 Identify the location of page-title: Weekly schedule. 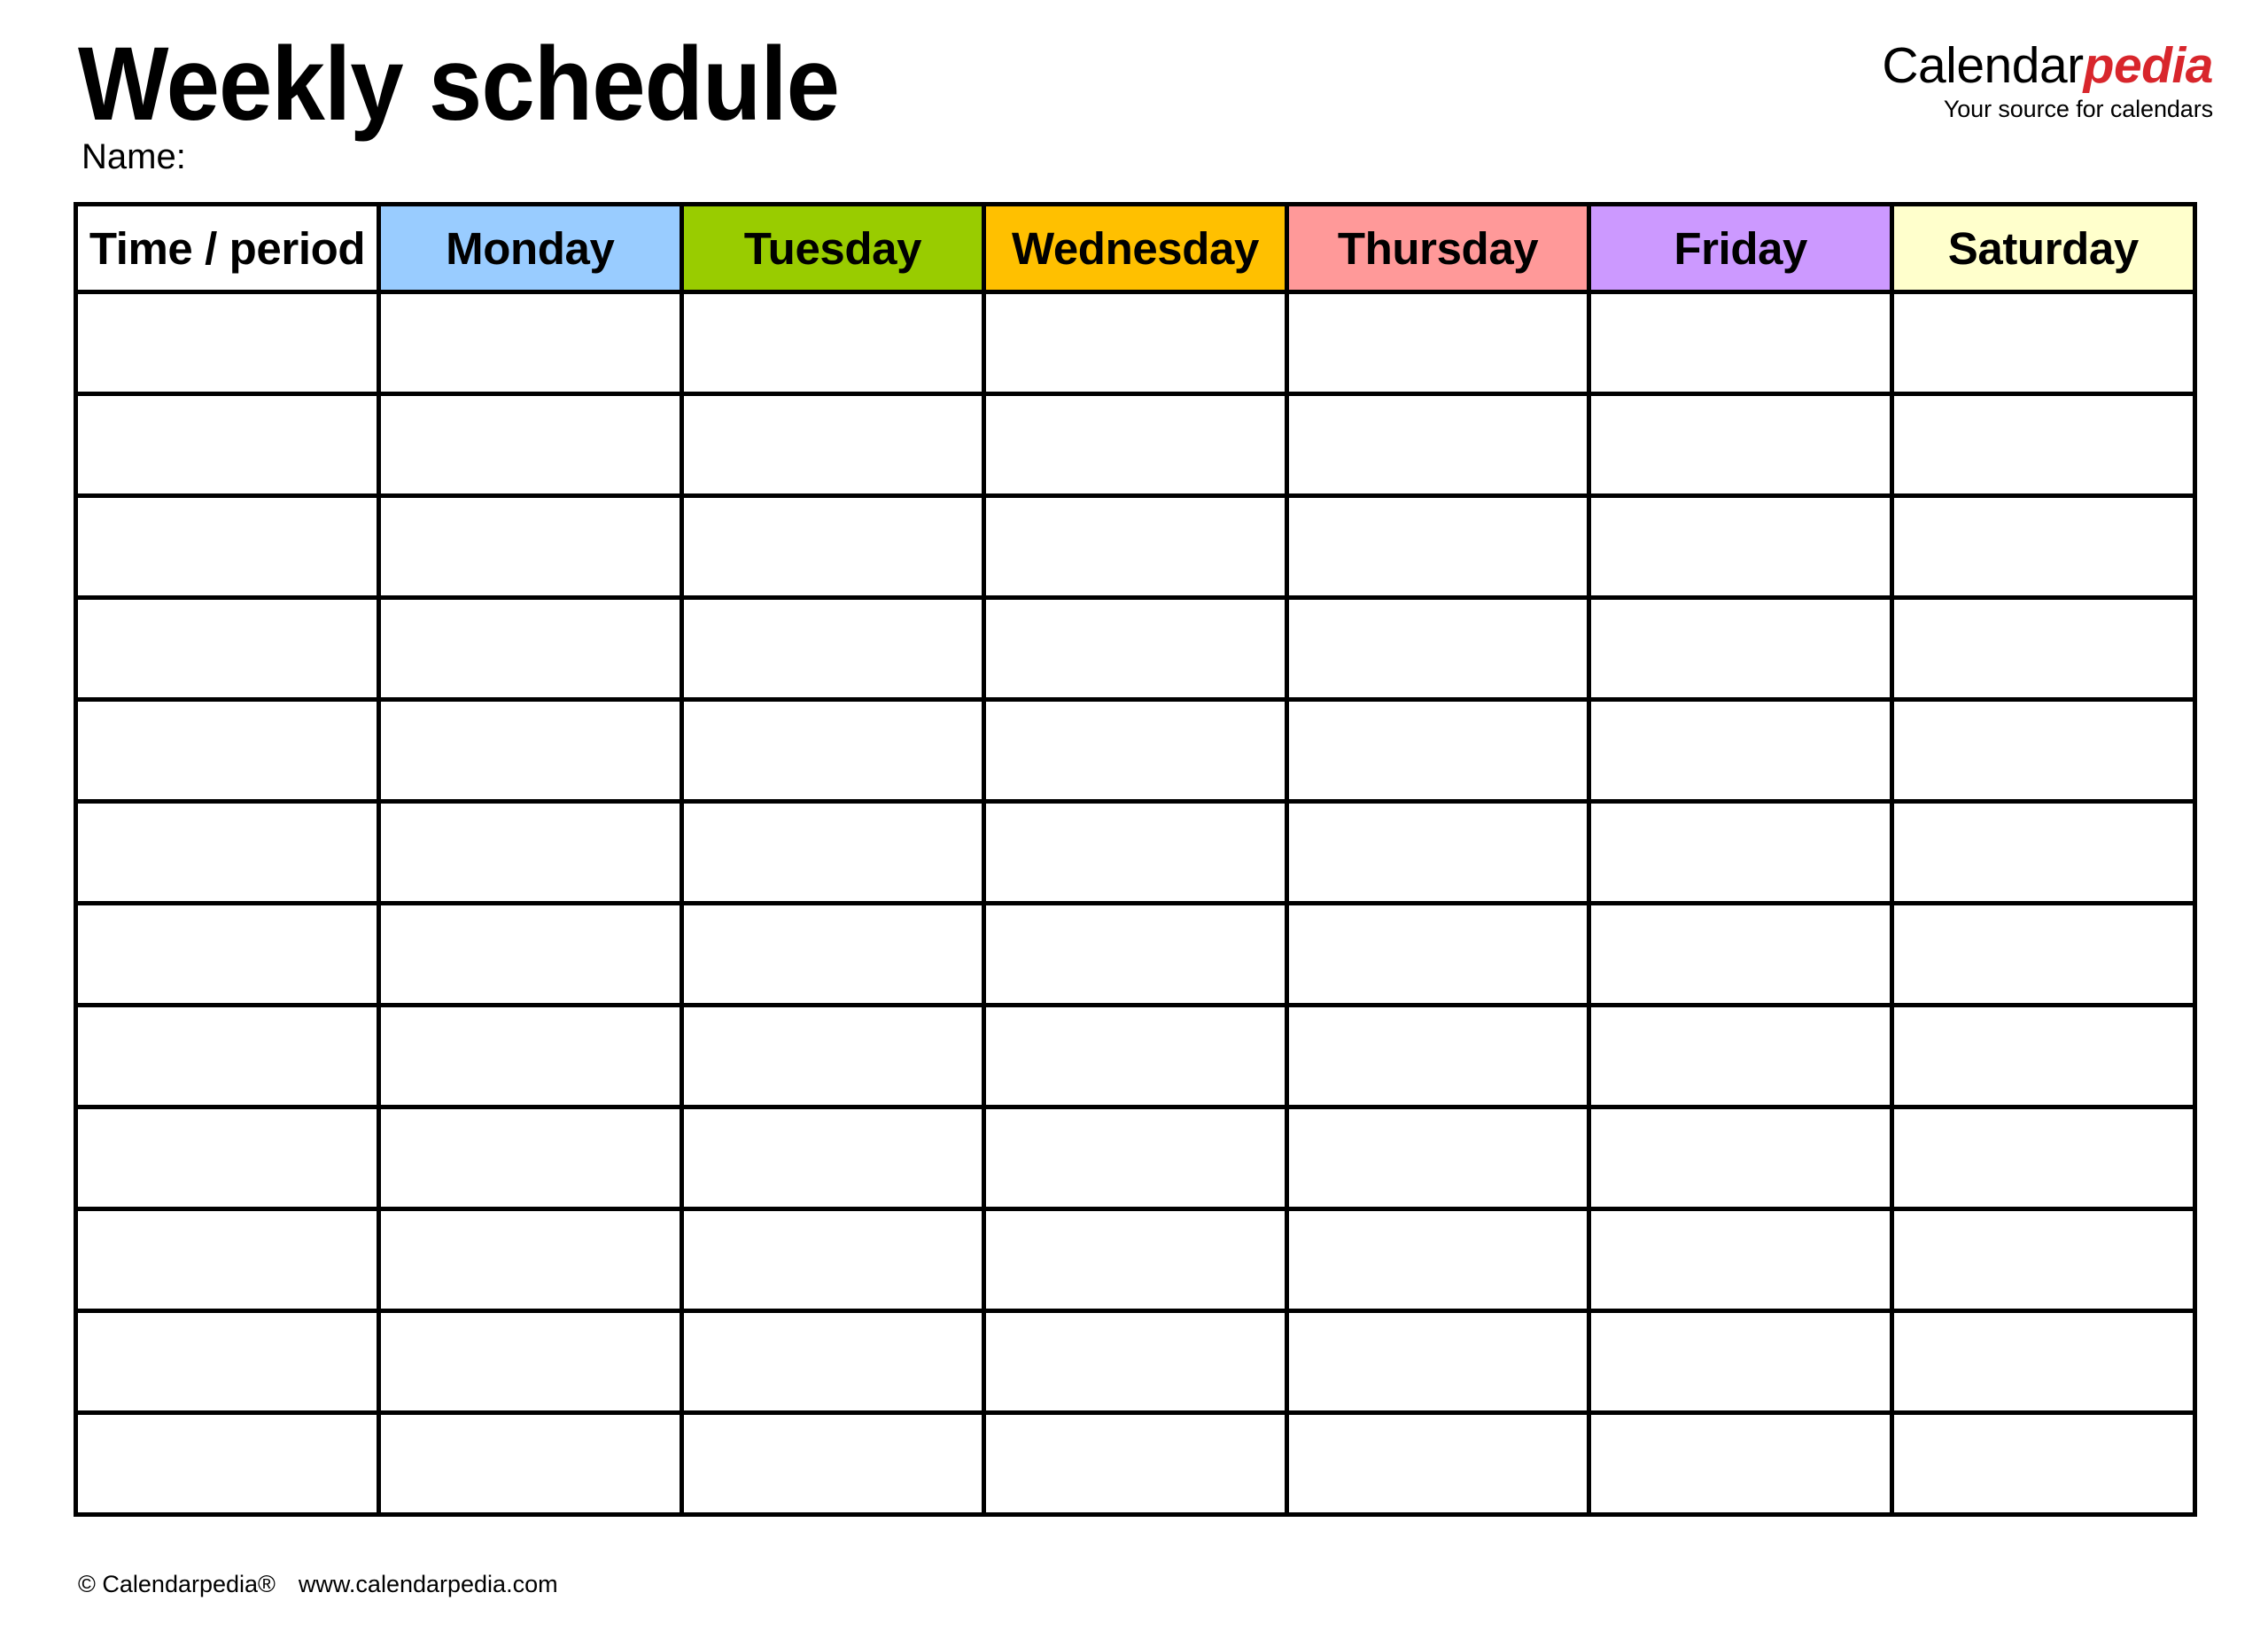
(459, 84).